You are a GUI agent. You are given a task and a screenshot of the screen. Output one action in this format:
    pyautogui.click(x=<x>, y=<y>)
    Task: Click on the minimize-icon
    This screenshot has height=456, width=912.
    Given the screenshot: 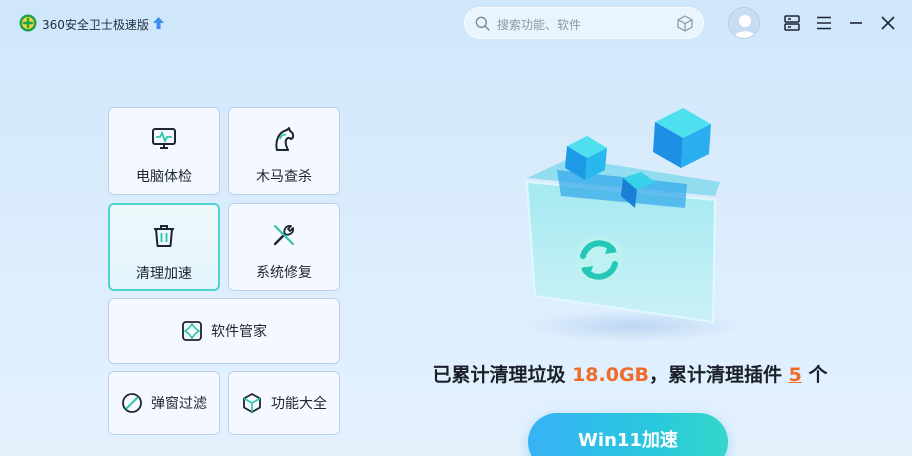 What is the action you would take?
    pyautogui.click(x=856, y=23)
    